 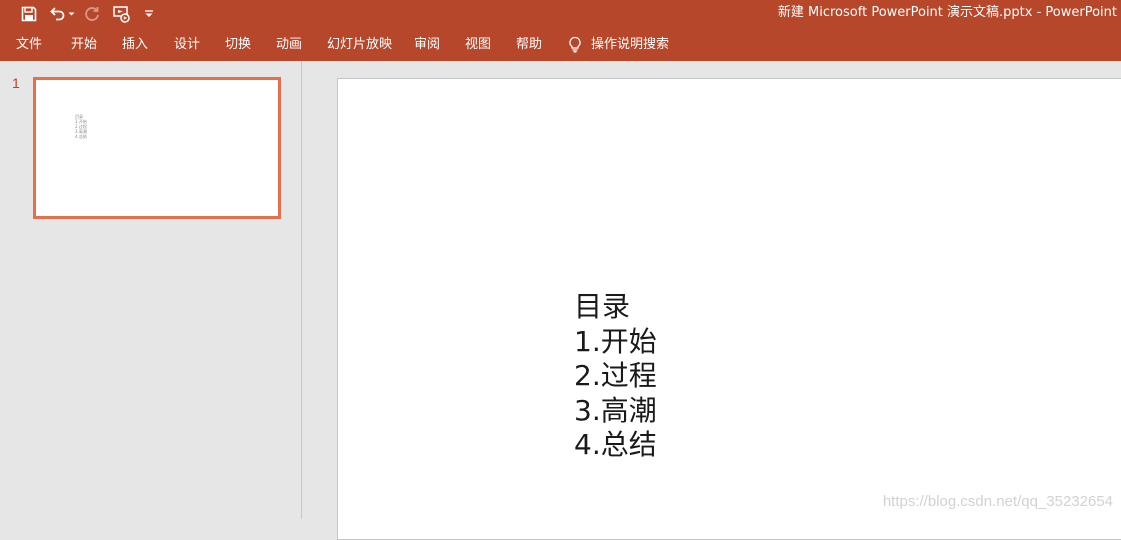 What do you see at coordinates (615, 341) in the screenshot?
I see `slide-list-item: 1.开始` at bounding box center [615, 341].